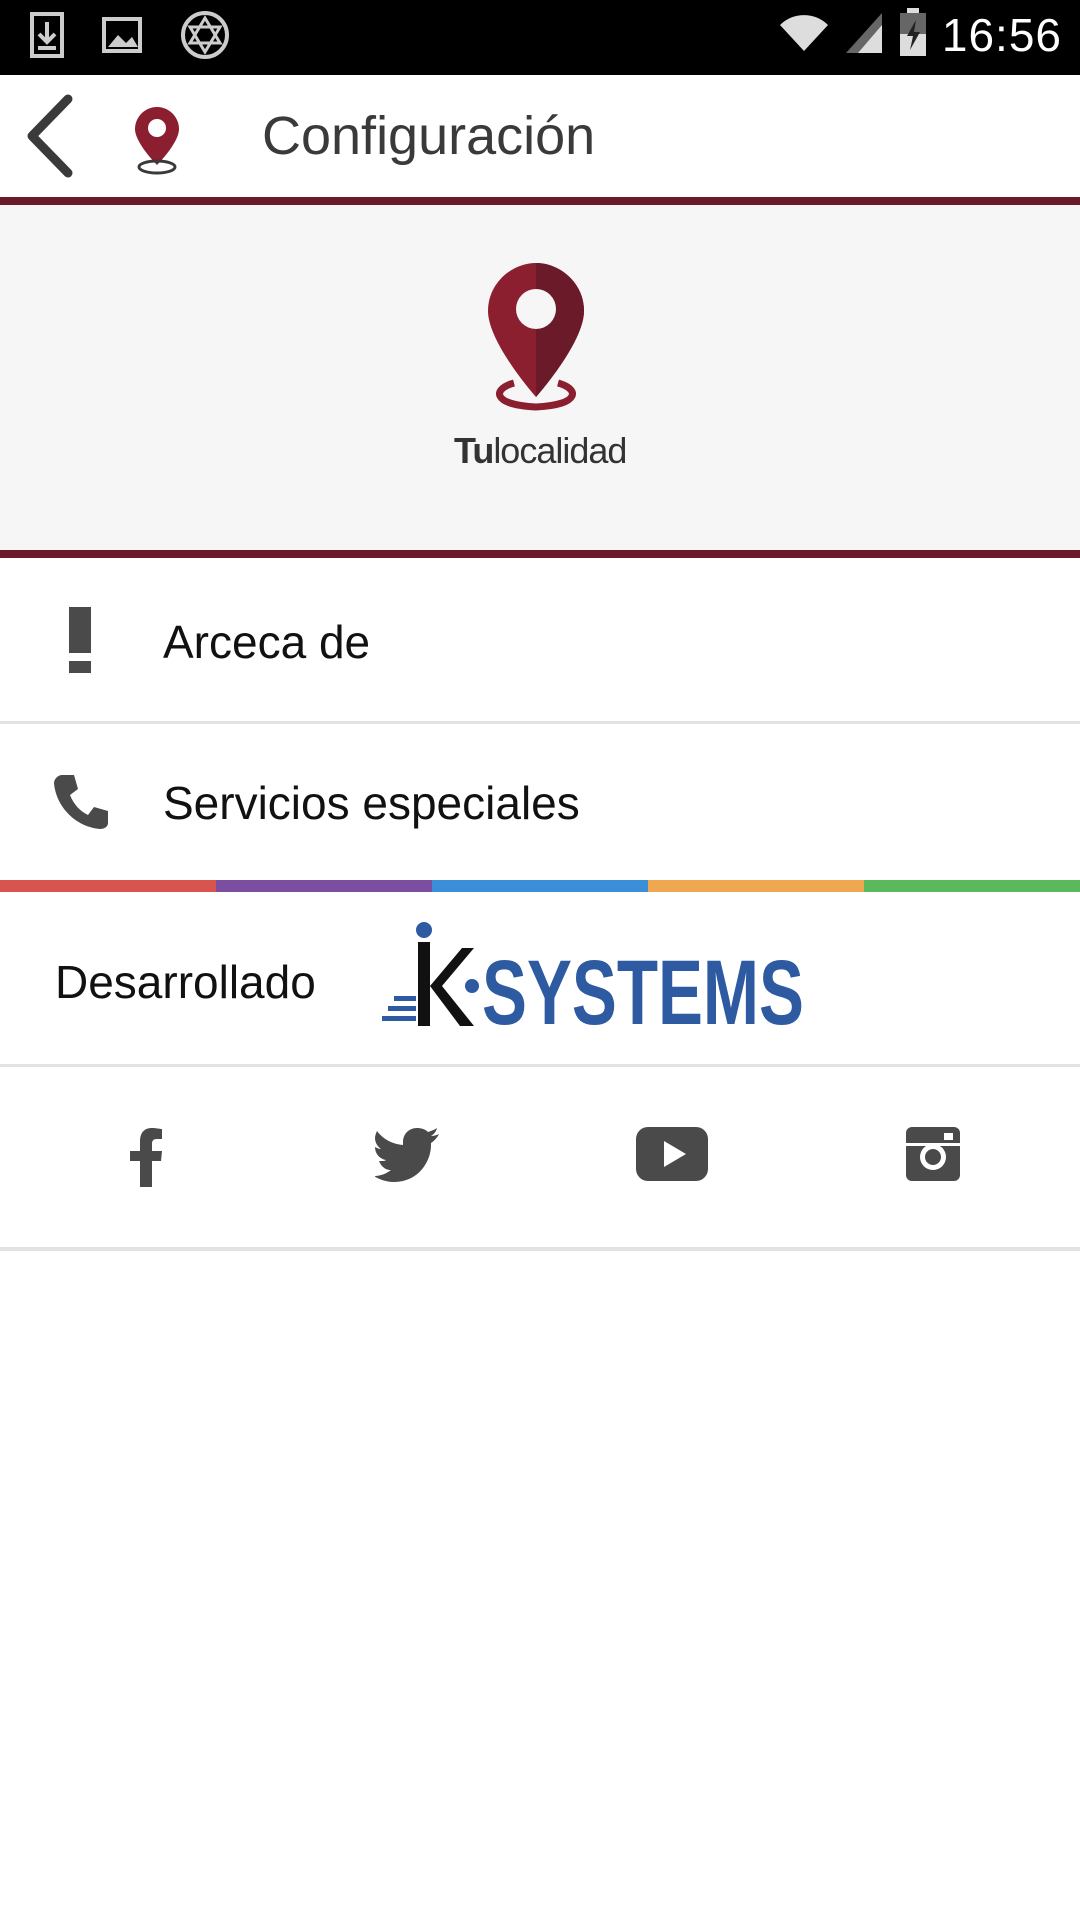 Image resolution: width=1080 pixels, height=1920 pixels. I want to click on brand-rest: localidad, so click(560, 450).